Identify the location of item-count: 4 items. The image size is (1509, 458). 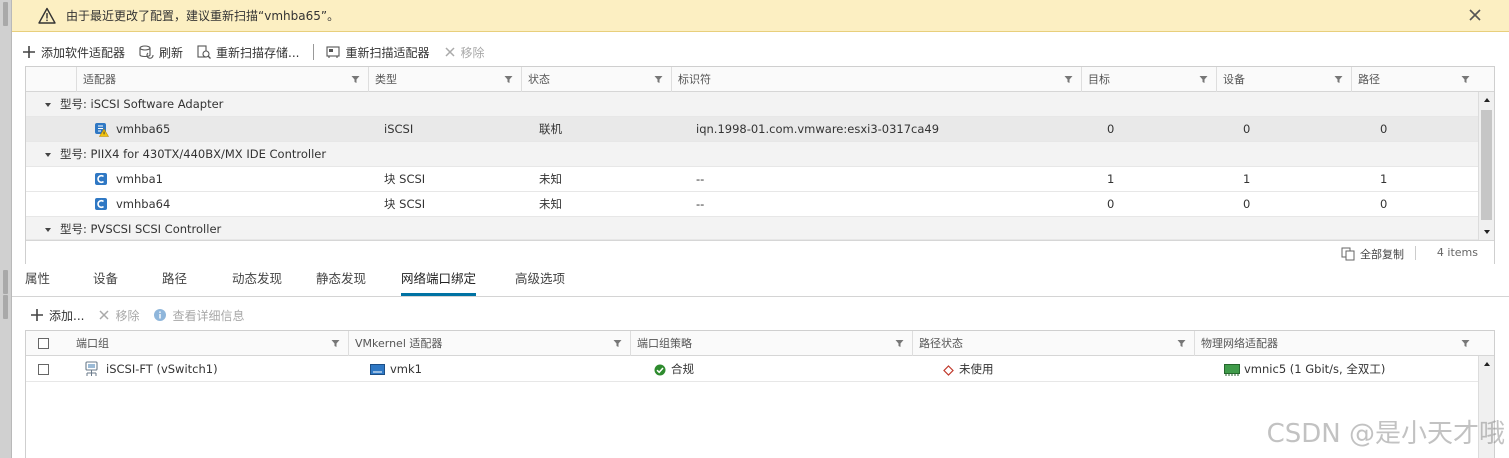
(1457, 252).